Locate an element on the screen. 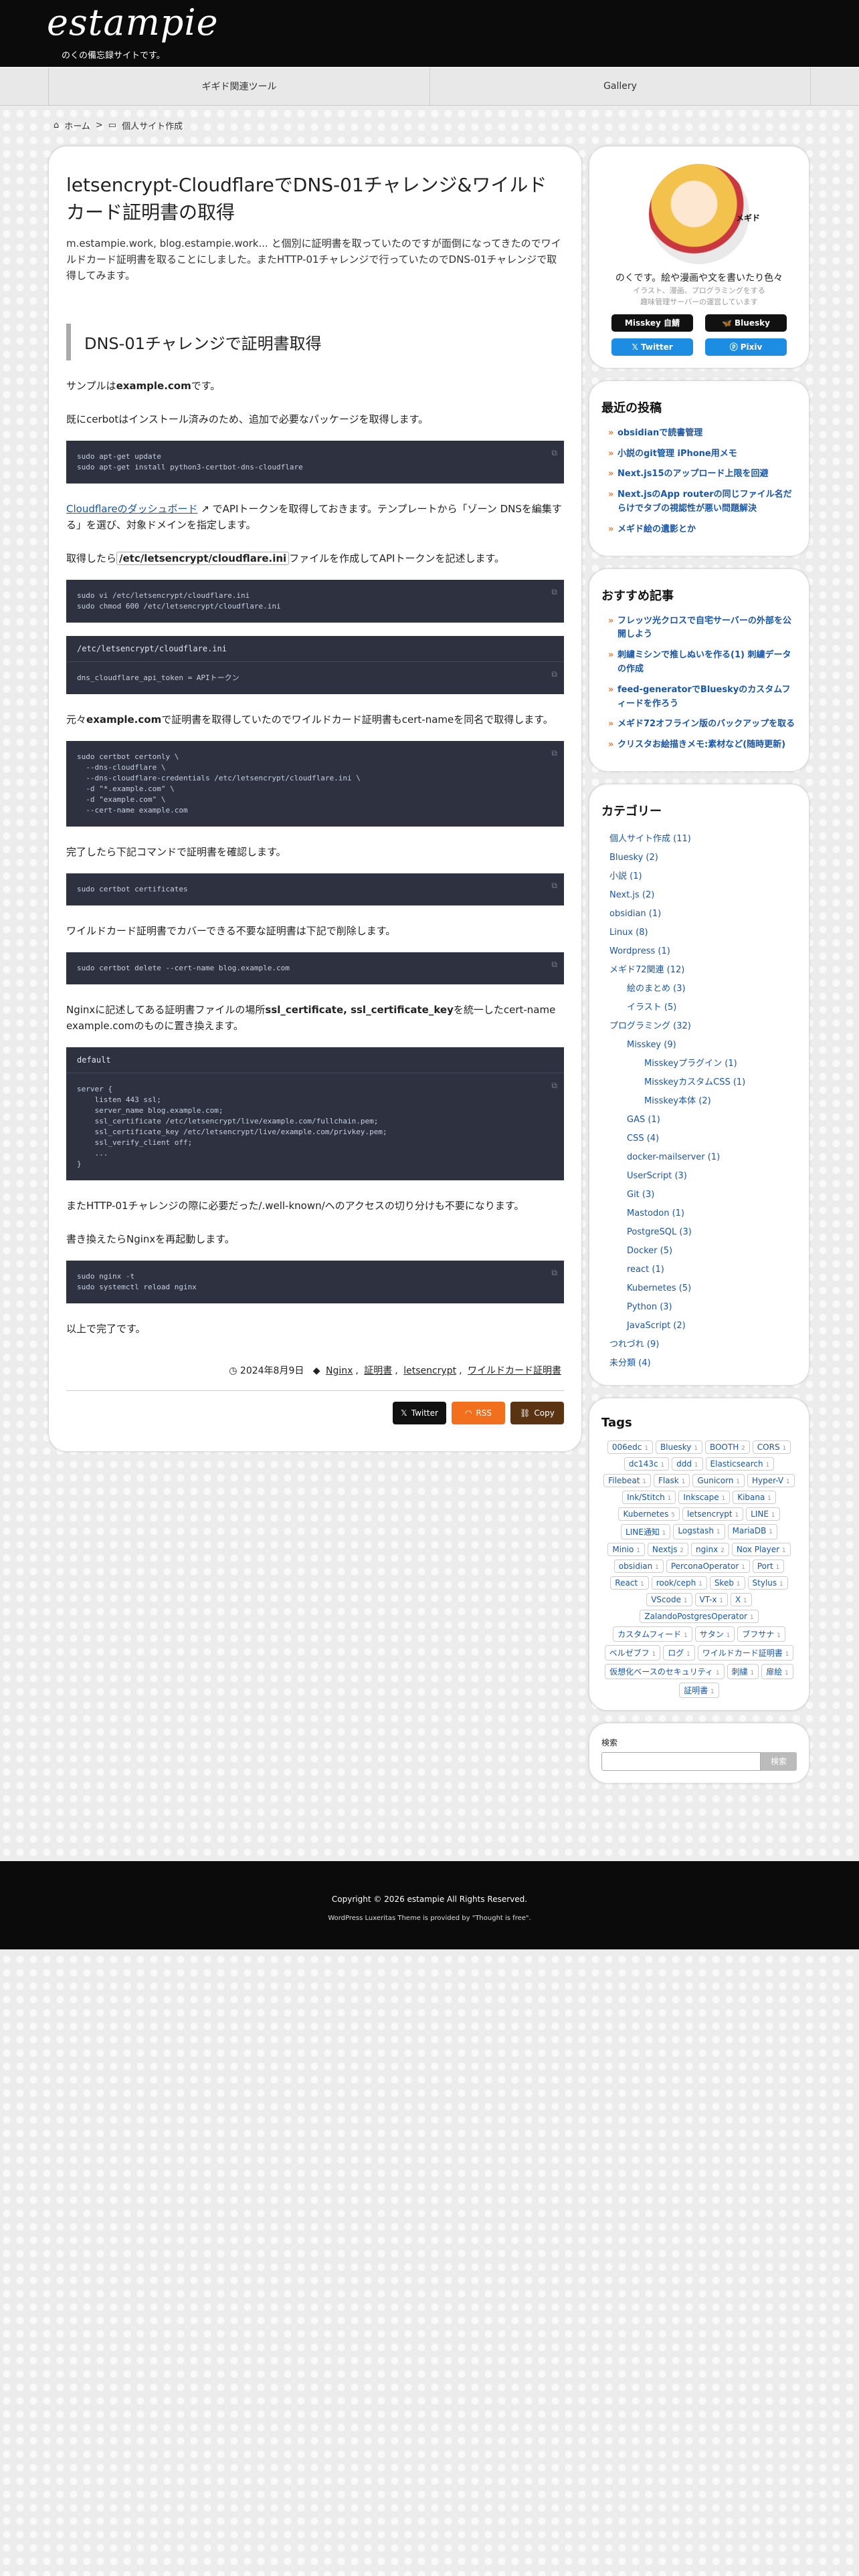  category-link: GAS (1) is located at coordinates (699, 1120).